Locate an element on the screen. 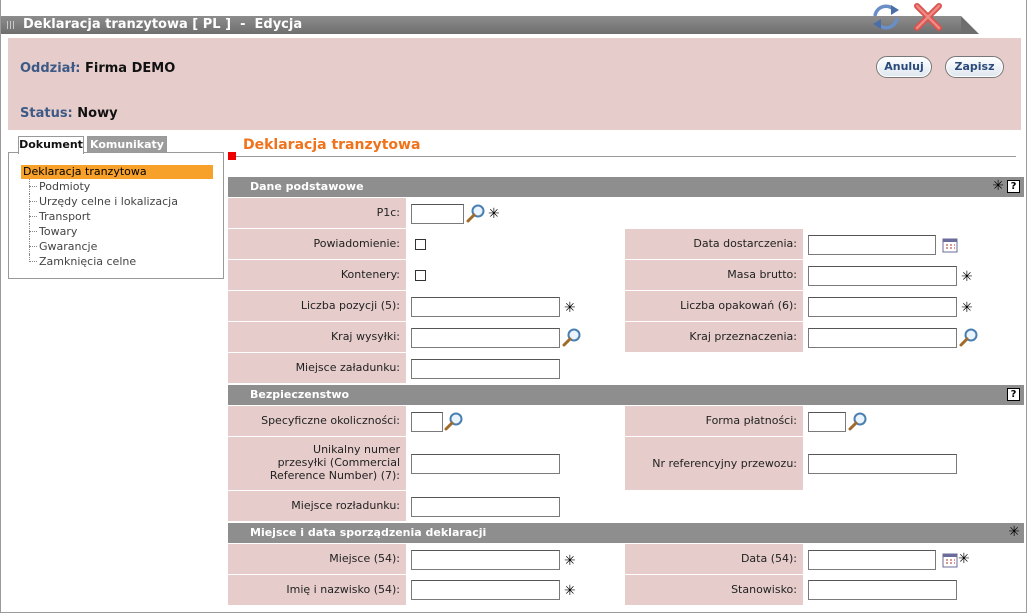 The height and width of the screenshot is (613, 1027). save-button: Zapisz is located at coordinates (974, 67).